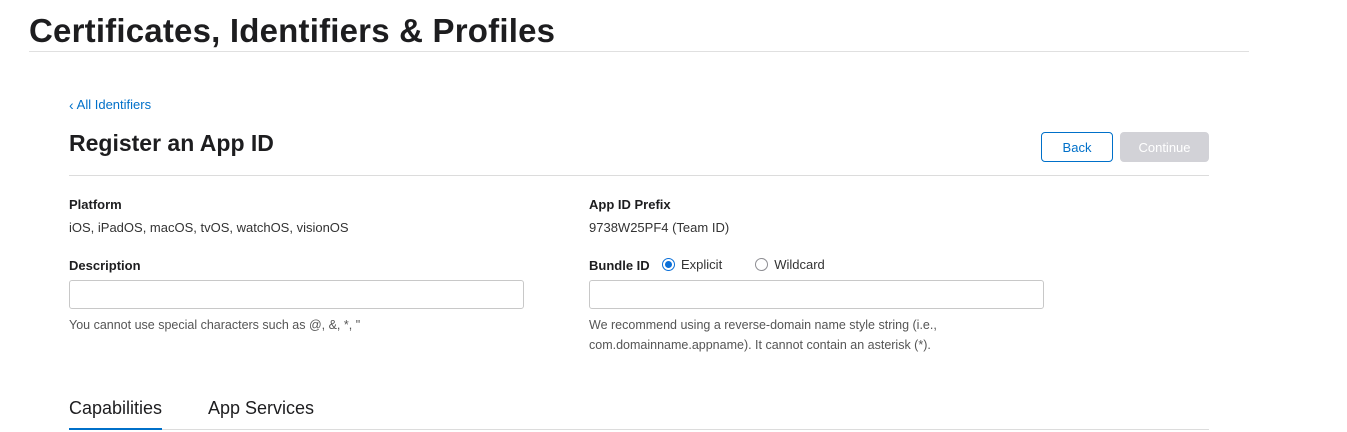  Describe the element at coordinates (116, 414) in the screenshot. I see `tab-capabilities: Capabilities` at that location.